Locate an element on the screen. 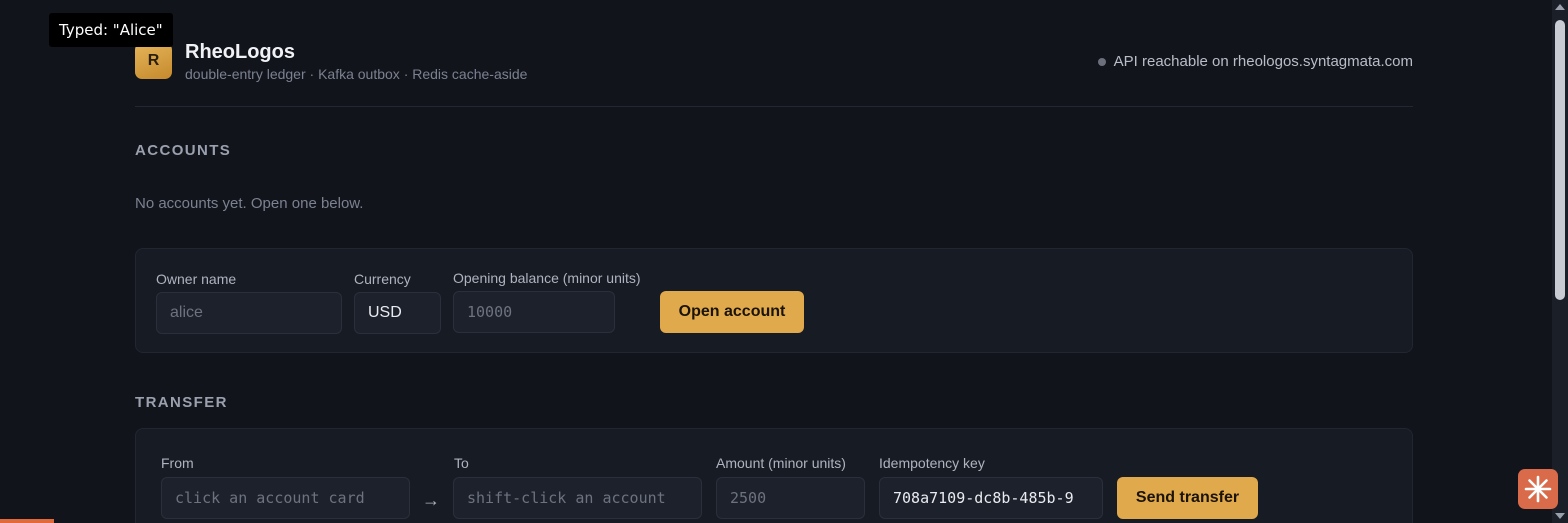  scroll-thumb is located at coordinates (1560, 160).